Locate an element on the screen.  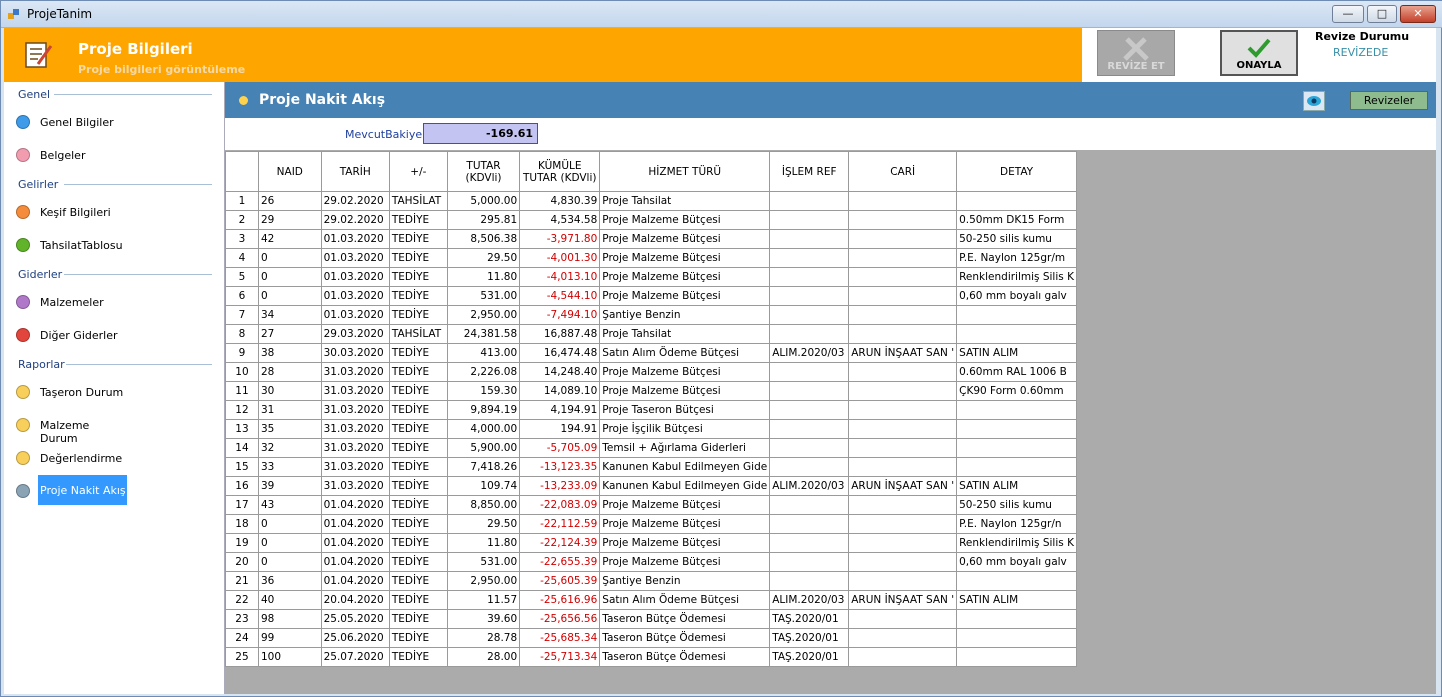
kumule-tutar-cell: -4,001.30 is located at coordinates (560, 258).